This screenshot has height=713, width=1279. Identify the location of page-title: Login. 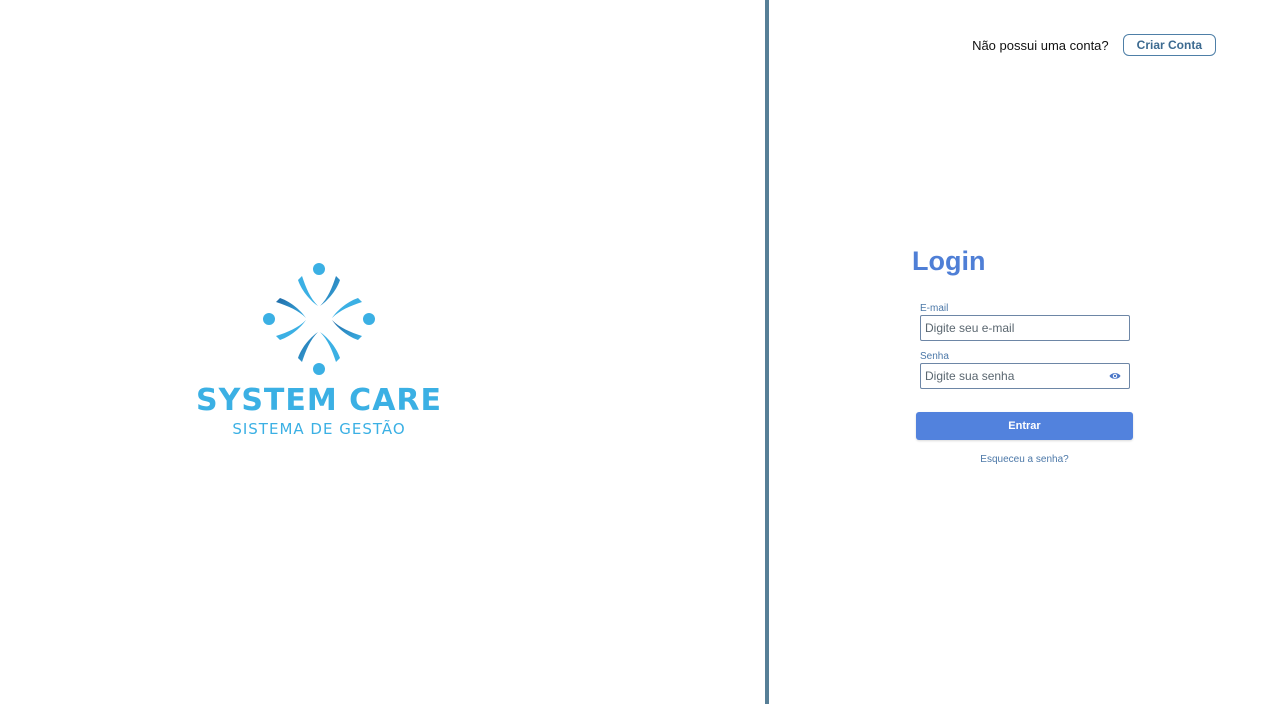
(949, 261).